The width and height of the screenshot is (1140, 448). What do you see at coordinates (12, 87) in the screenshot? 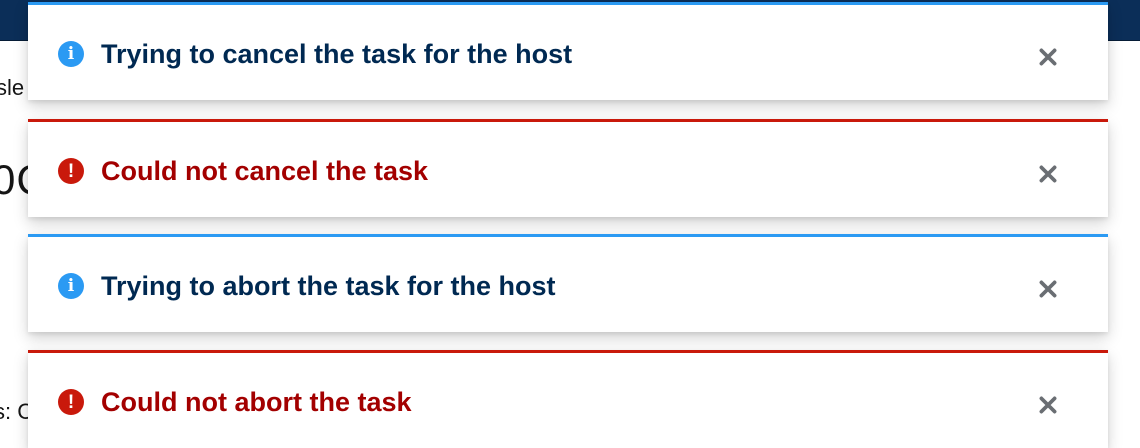
I see `background-text-fragment: sle` at bounding box center [12, 87].